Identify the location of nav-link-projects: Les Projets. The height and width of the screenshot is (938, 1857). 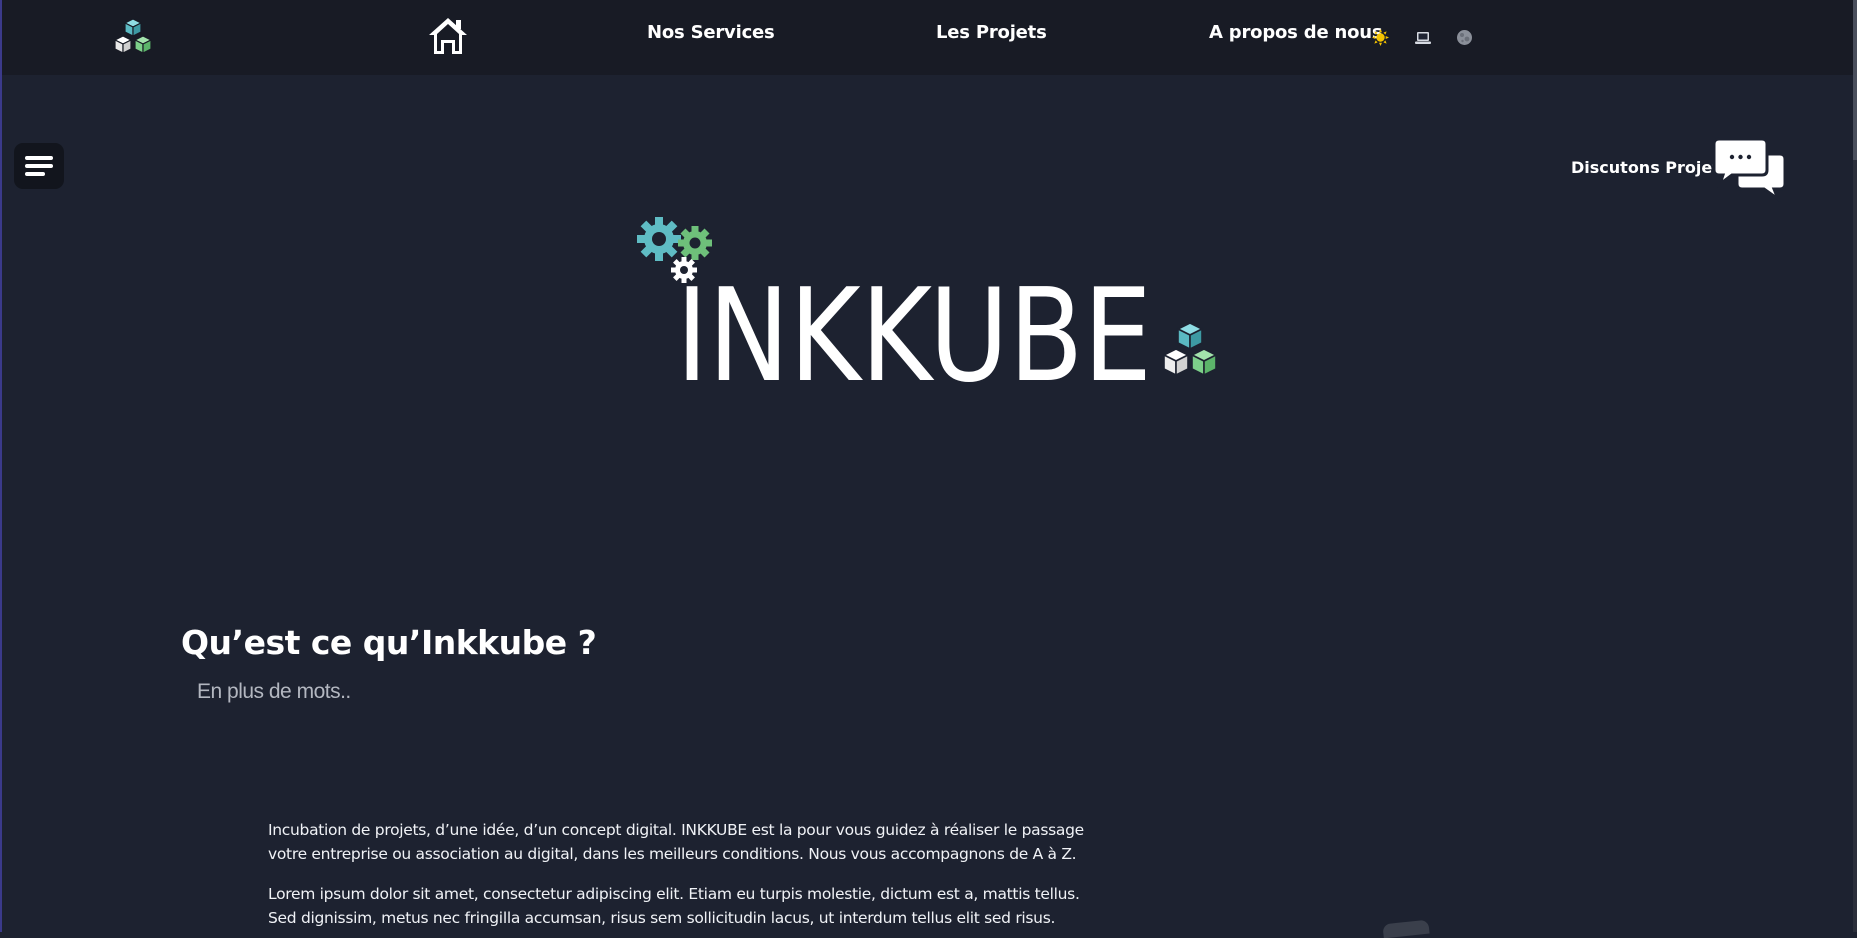
(991, 32).